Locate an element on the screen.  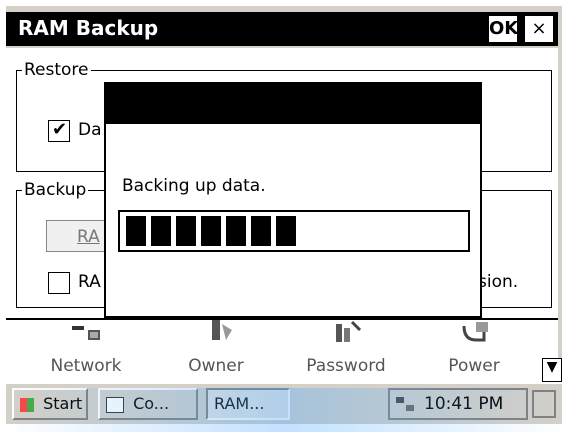
control-panel-item-network: Network is located at coordinates (86, 351).